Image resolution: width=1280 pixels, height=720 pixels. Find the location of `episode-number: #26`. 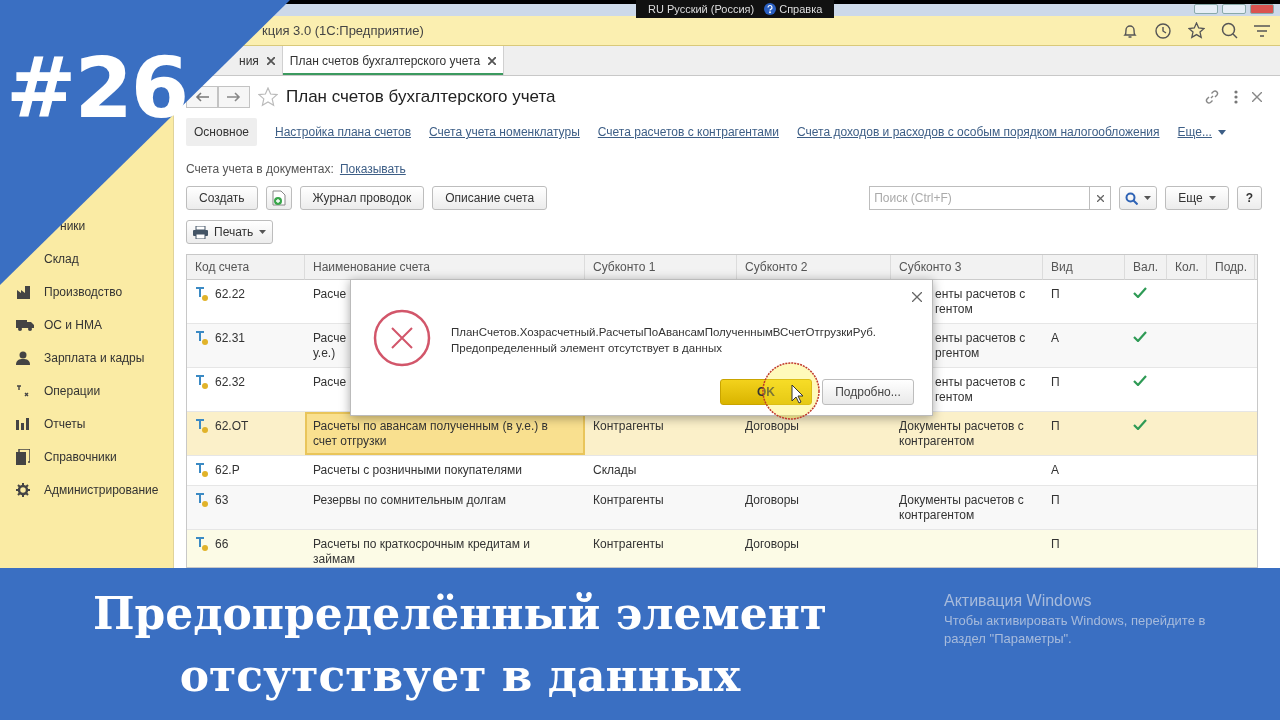

episode-number: #26 is located at coordinates (97, 88).